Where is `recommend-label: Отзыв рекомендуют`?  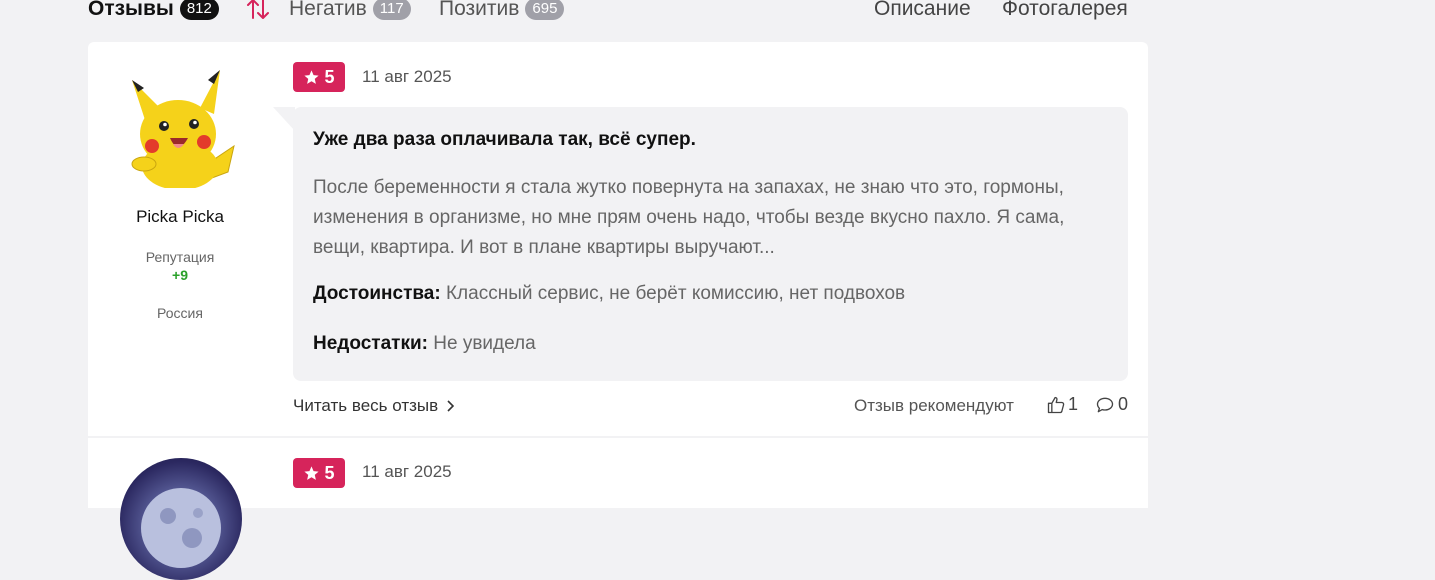 recommend-label: Отзыв рекомендуют is located at coordinates (934, 405).